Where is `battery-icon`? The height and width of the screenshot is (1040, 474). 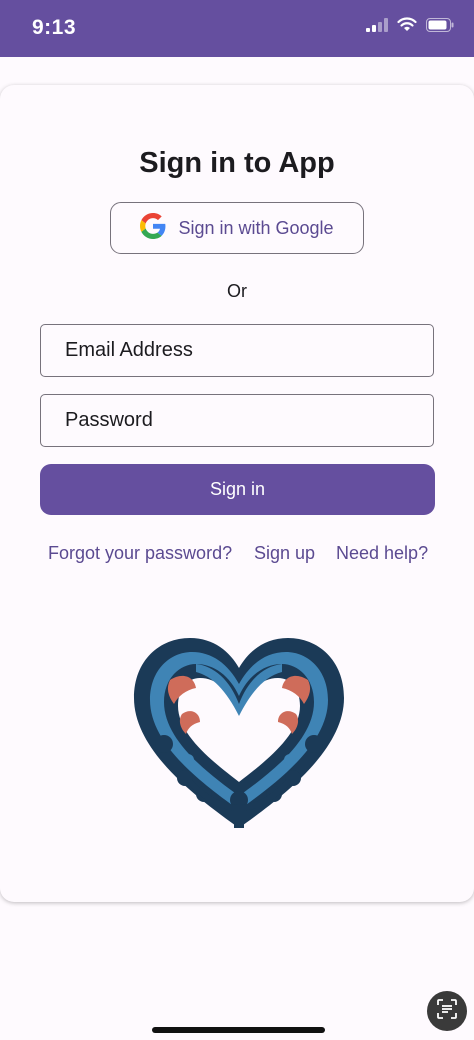
battery-icon is located at coordinates (440, 27).